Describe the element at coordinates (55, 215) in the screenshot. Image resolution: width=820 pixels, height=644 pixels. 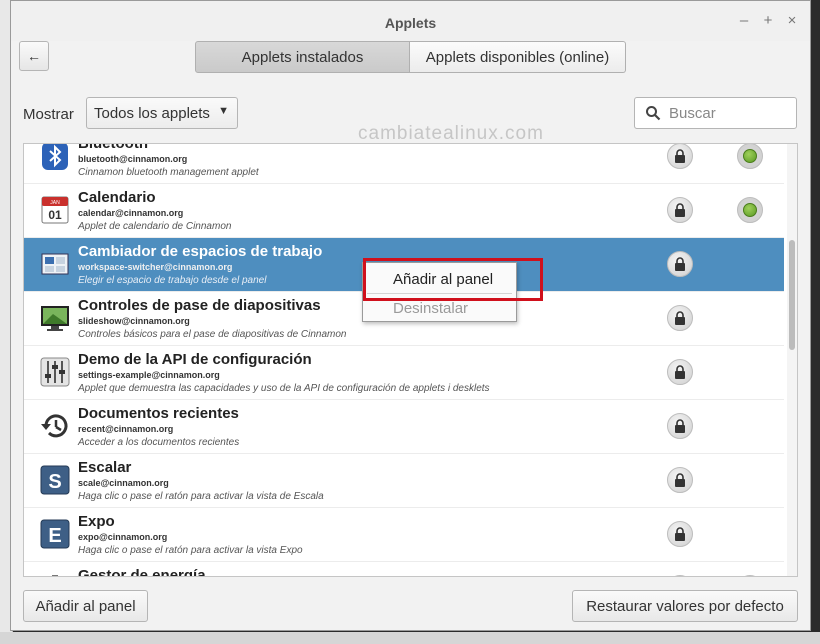
I see `calendar-icon-day: 01` at that location.